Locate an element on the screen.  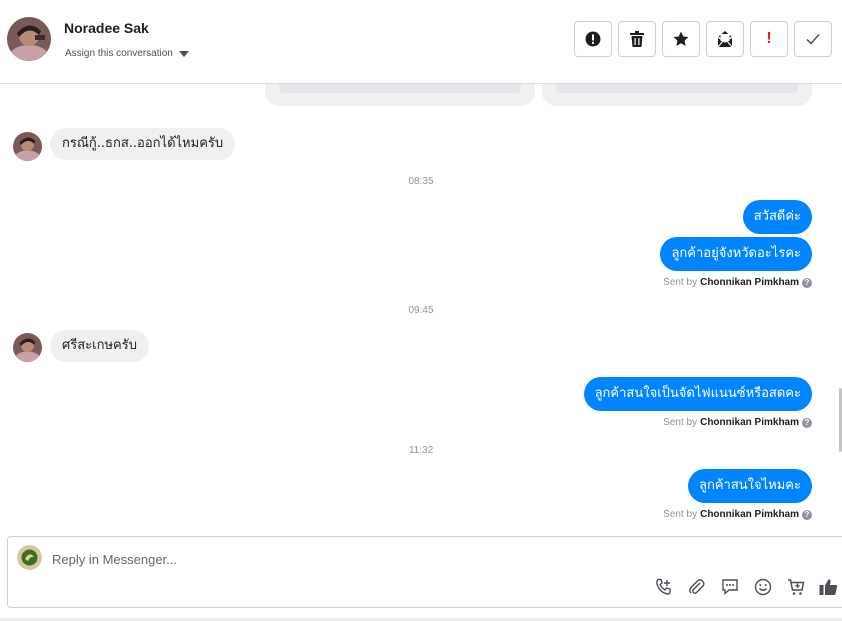
call-add-button is located at coordinates (663, 589).